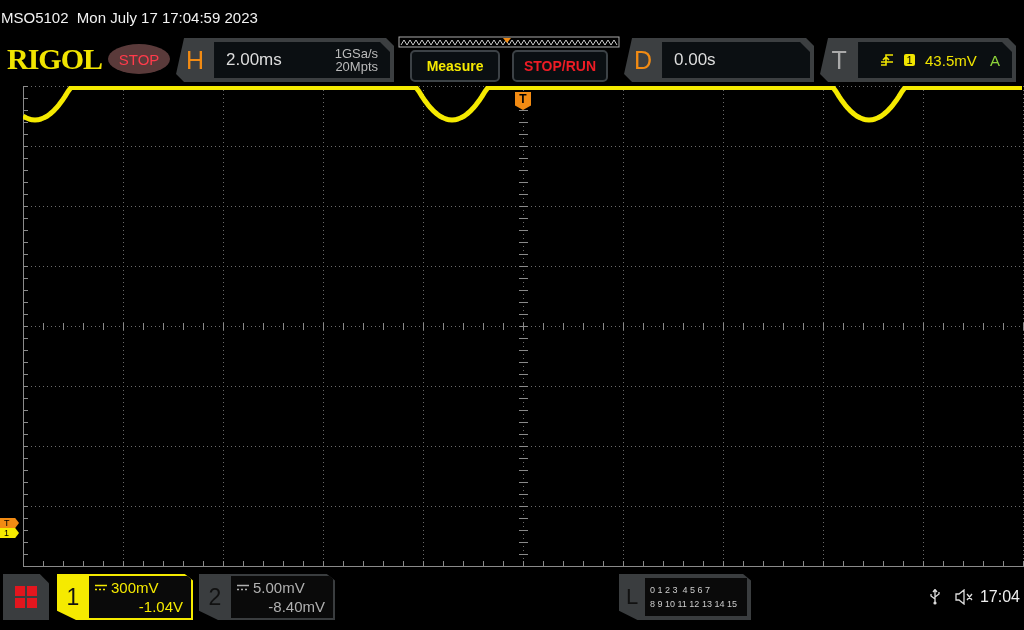 This screenshot has width=1024, height=630. I want to click on logic-channel-numbers: 0 1 2 3 4 5 6 7, so click(681, 590).